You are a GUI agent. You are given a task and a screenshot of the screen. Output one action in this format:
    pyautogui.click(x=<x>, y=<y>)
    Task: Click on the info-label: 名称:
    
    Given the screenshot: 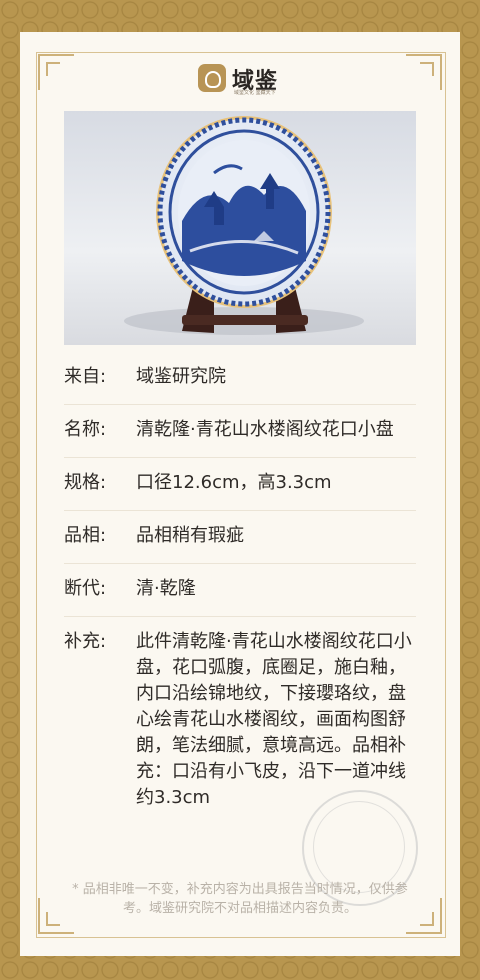 What is the action you would take?
    pyautogui.click(x=85, y=429)
    